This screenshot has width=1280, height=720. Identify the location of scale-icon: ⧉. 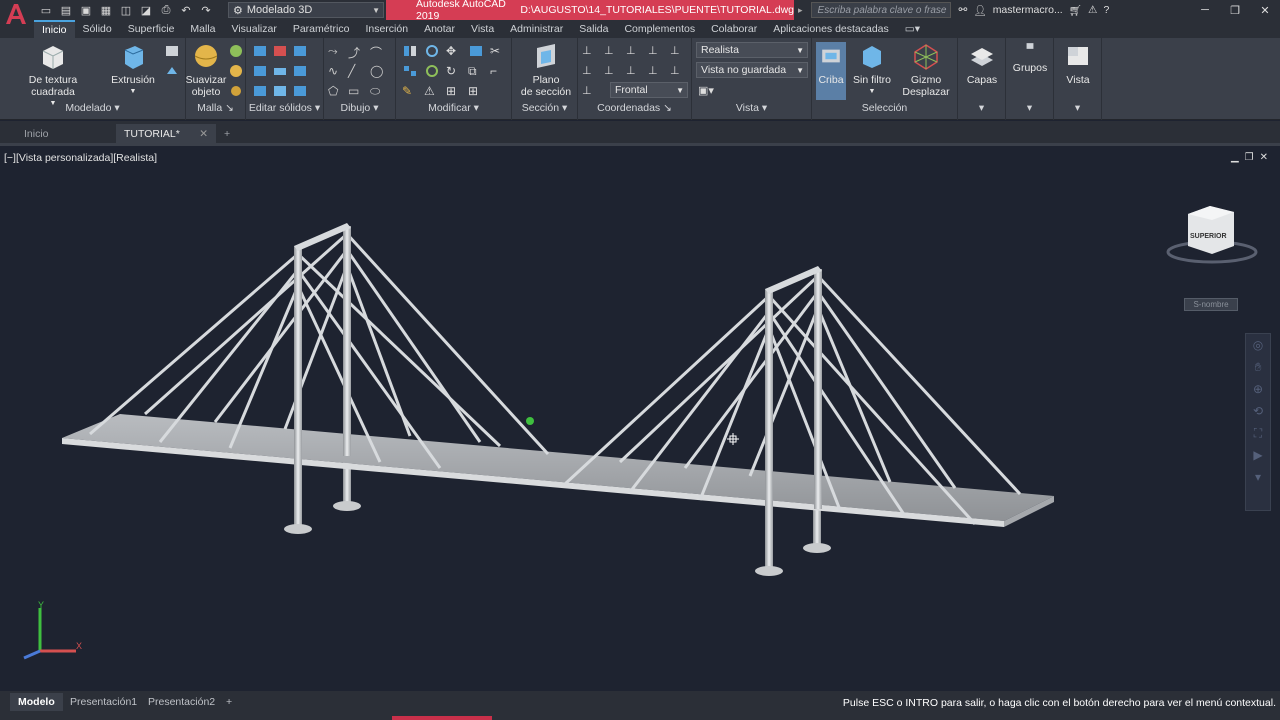
(476, 71).